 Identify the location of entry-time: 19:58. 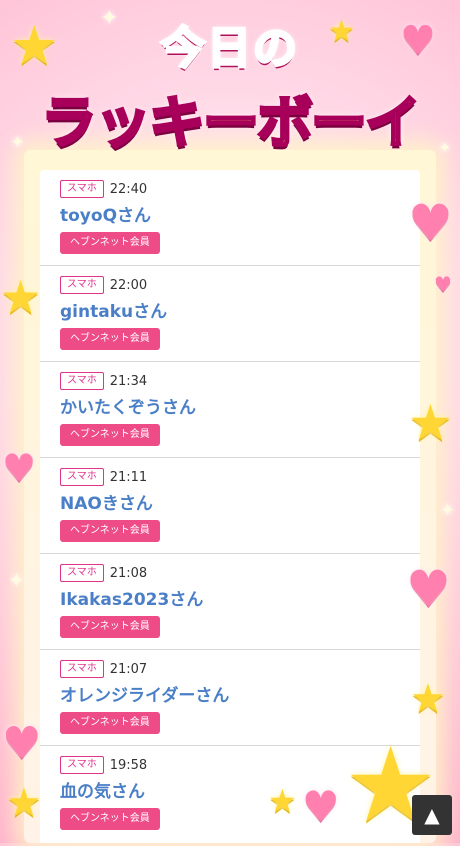
(128, 765).